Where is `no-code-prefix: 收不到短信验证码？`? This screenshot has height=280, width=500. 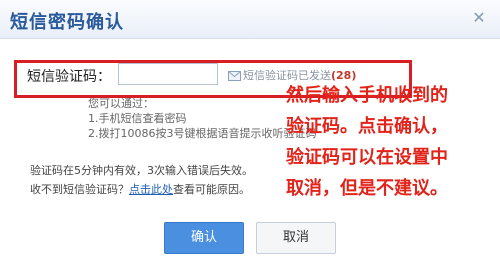 no-code-prefix: 收不到短信验证码？ is located at coordinates (79, 189).